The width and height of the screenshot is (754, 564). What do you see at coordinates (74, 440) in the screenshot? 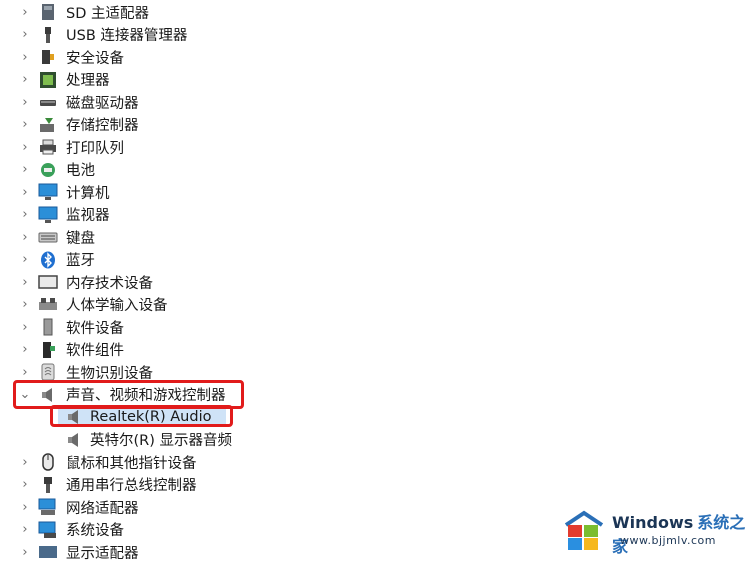
I see `speaker-icon` at bounding box center [74, 440].